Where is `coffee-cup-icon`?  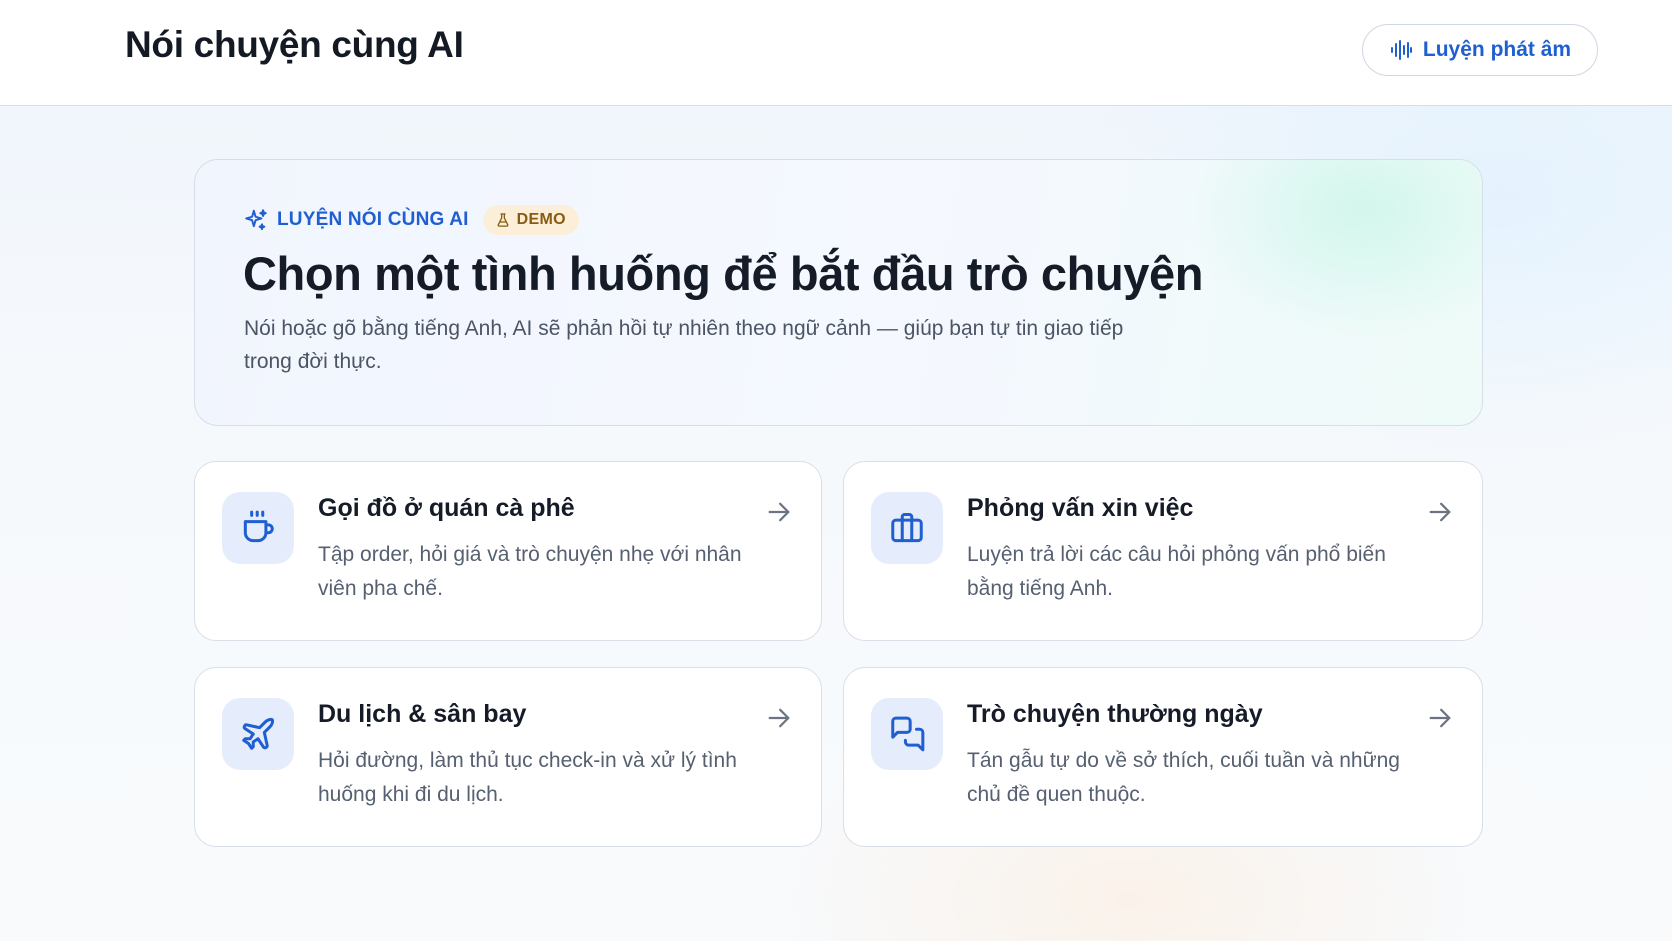 coffee-cup-icon is located at coordinates (258, 526).